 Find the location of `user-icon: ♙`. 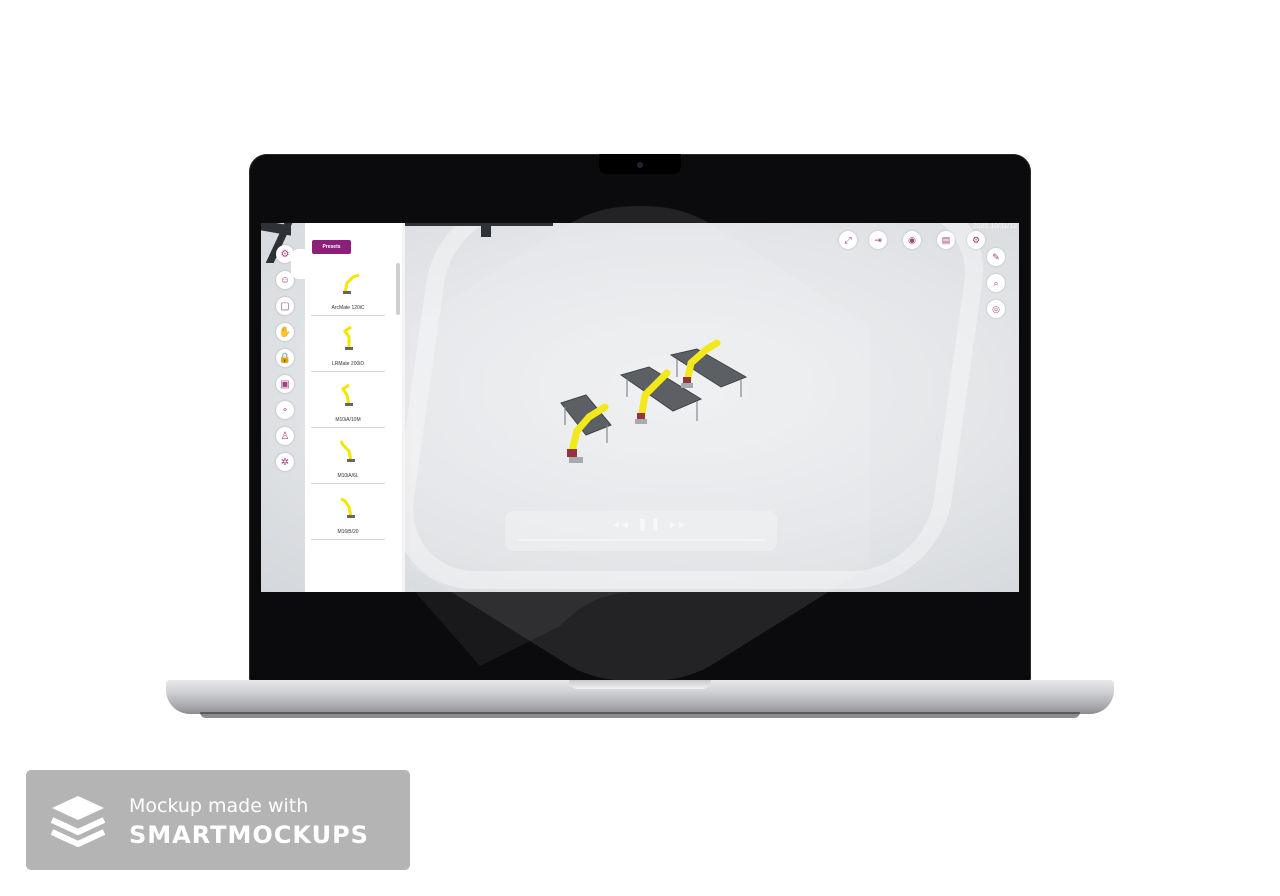

user-icon: ♙ is located at coordinates (285, 436).